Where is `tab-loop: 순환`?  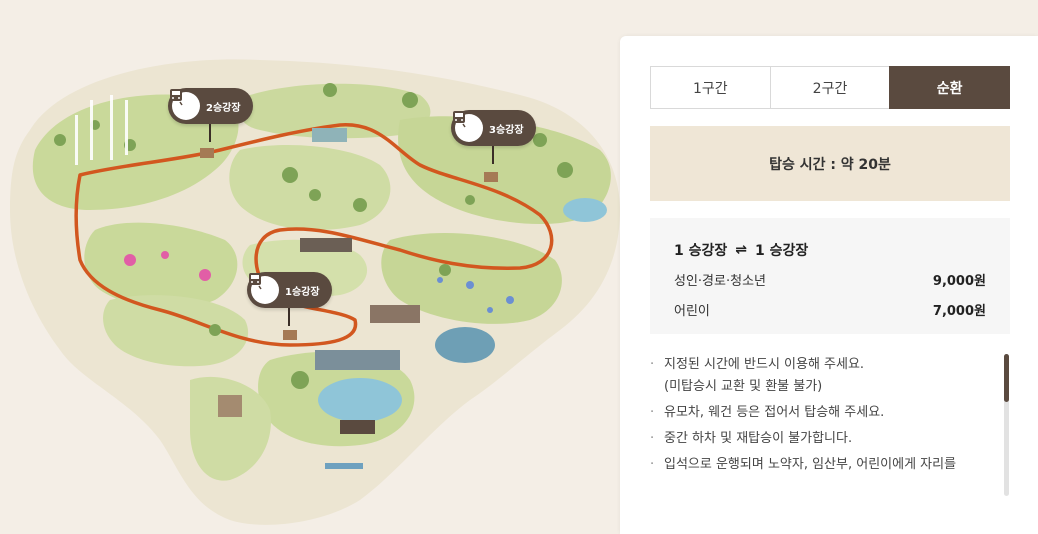
tab-loop: 순환 is located at coordinates (950, 87).